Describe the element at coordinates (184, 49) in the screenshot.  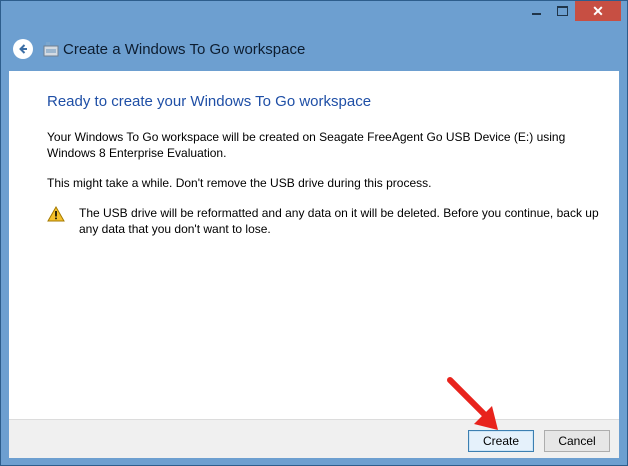
I see `window-title: Create a Windows To Go workspace` at that location.